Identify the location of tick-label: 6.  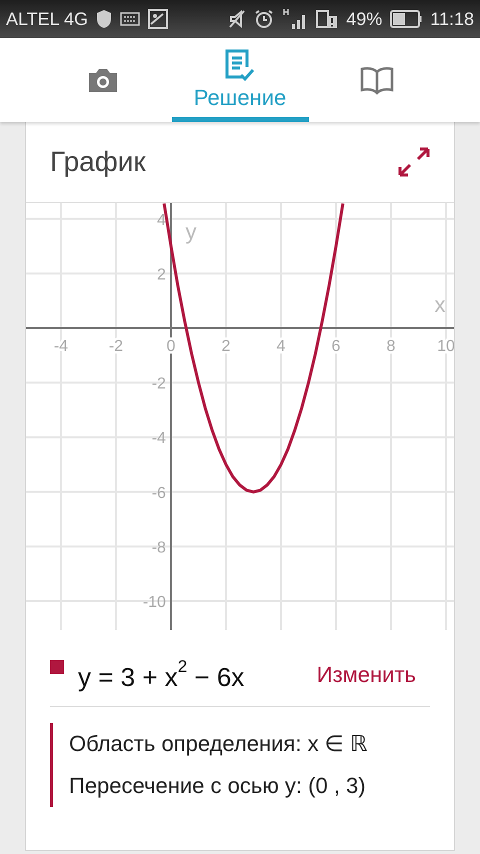
(336, 347).